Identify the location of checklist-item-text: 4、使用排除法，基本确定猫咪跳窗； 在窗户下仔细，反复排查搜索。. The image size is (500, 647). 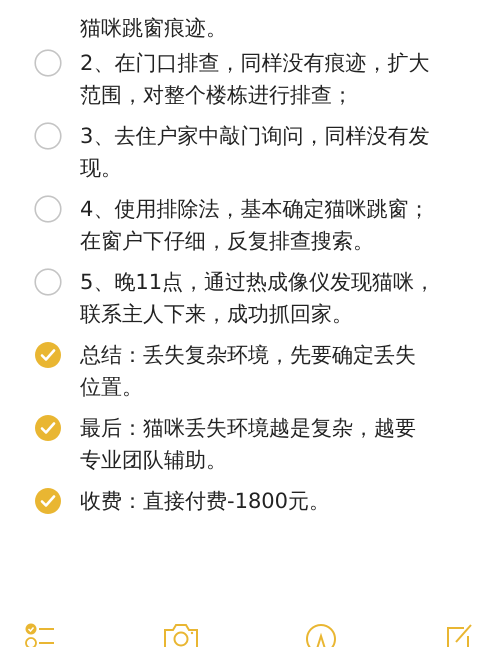
(255, 225).